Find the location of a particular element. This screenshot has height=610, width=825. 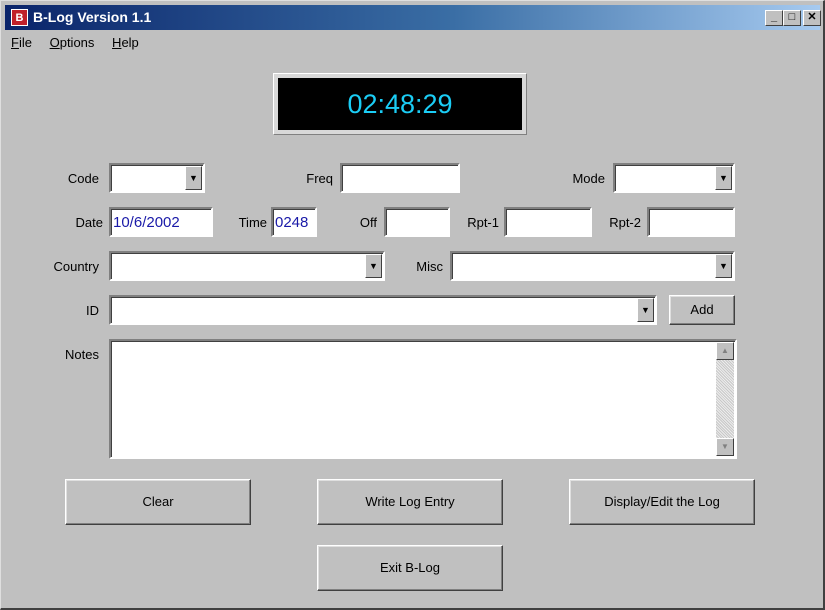

window-title: B-Log Version 1.1 is located at coordinates (92, 17).